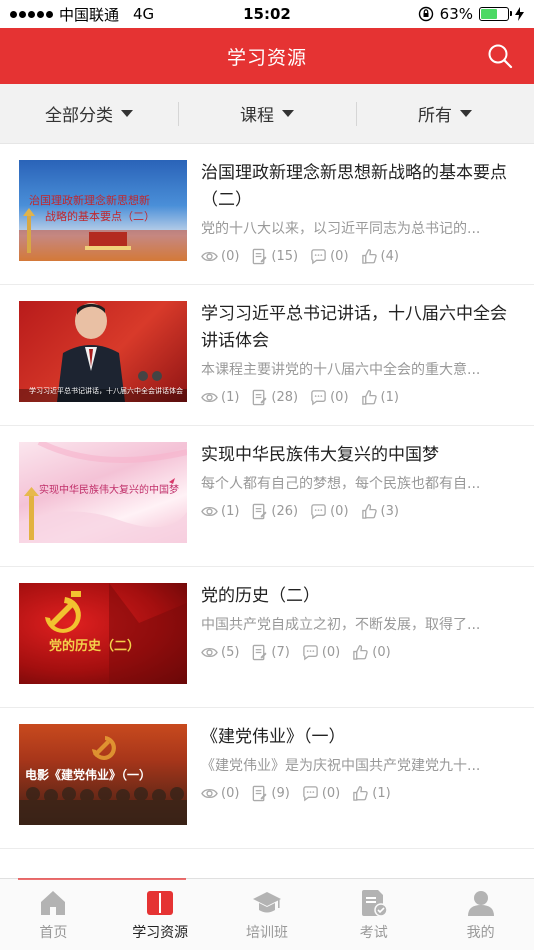 Image resolution: width=534 pixels, height=950 pixels. What do you see at coordinates (358, 511) in the screenshot?
I see `course-stats: (1) (26) (0) (3)` at bounding box center [358, 511].